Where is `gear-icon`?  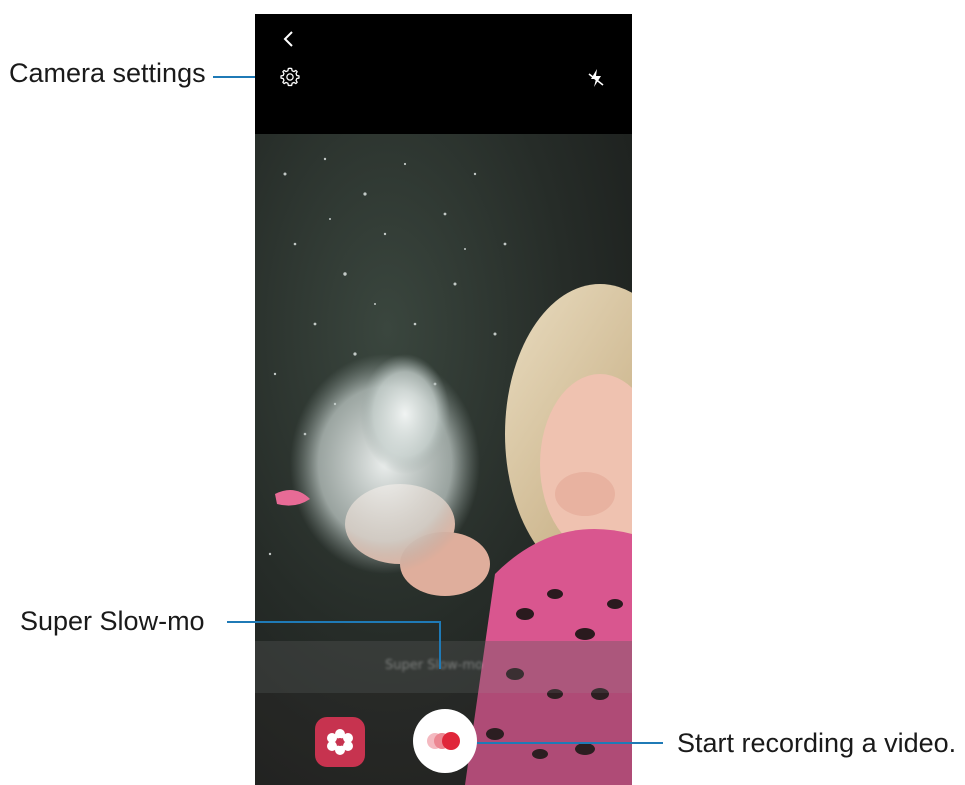
gear-icon is located at coordinates (290, 77).